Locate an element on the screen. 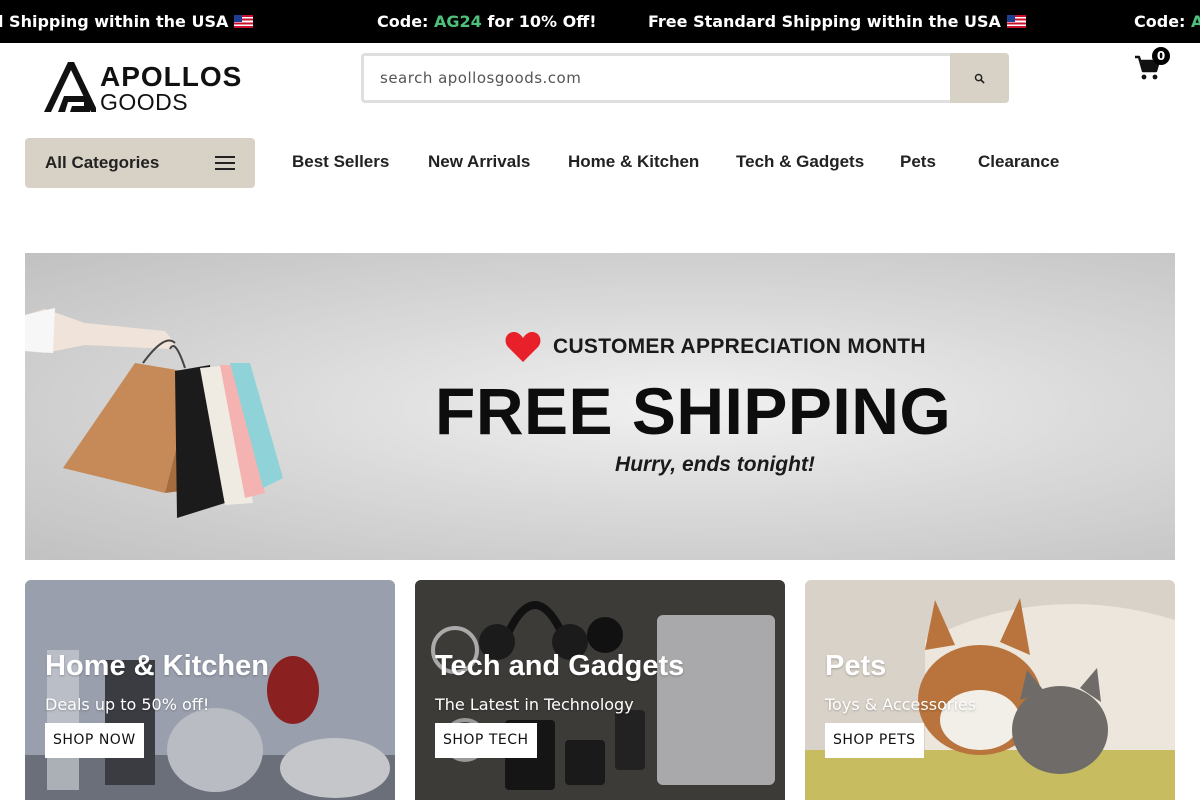 Image resolution: width=1200 pixels, height=800 pixels. announcement-item: l Shipping within the USA is located at coordinates (127, 21).